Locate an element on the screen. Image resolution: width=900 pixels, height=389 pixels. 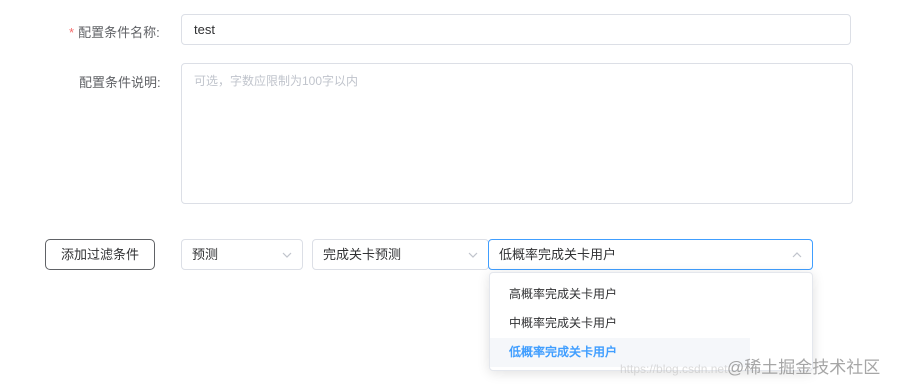
chevron-up-icon is located at coordinates (797, 255).